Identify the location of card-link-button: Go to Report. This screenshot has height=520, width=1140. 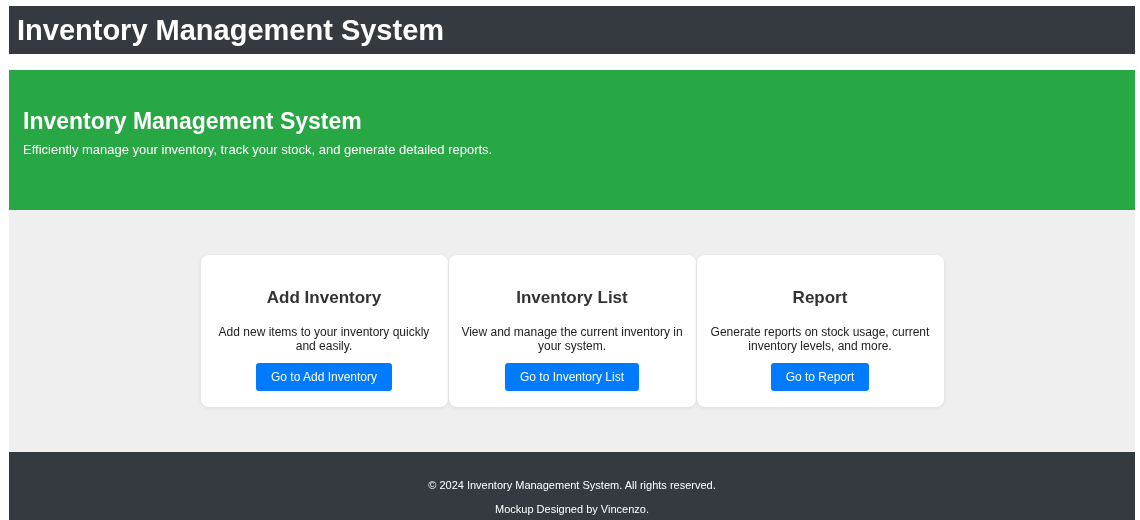
(820, 377).